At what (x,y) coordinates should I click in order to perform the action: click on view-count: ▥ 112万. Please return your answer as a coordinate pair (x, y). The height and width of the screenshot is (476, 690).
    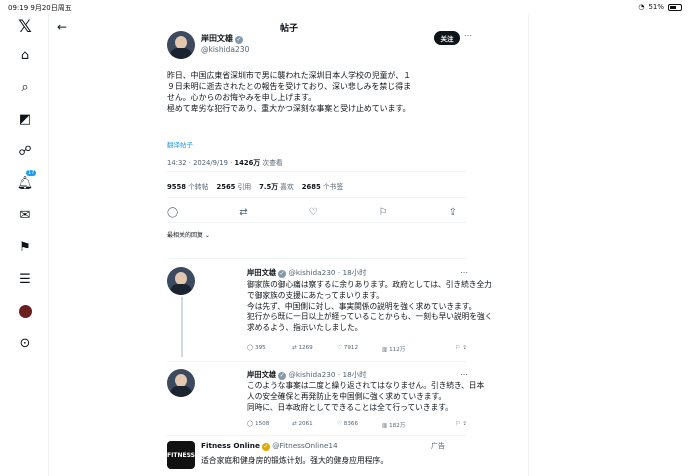
    Looking at the image, I should click on (404, 349).